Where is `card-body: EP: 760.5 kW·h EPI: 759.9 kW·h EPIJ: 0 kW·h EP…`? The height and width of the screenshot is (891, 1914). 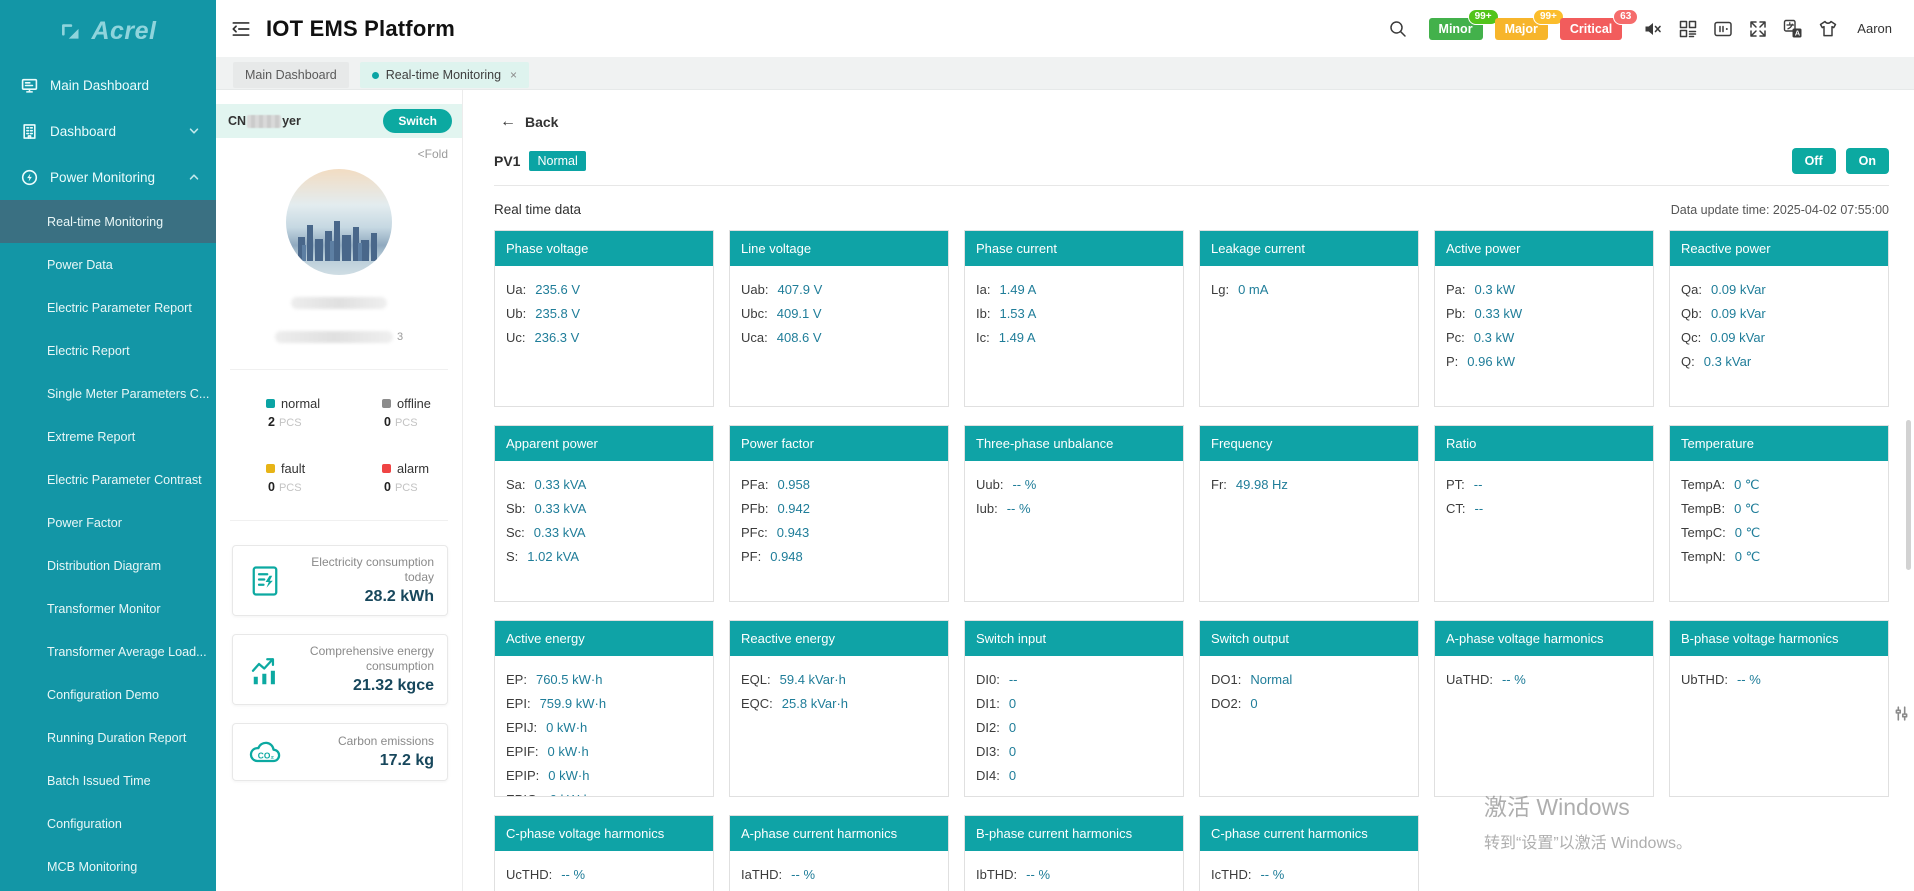 card-body: EP: 760.5 kW·h EPI: 759.9 kW·h EPIJ: 0 kW·h EP… is located at coordinates (604, 726).